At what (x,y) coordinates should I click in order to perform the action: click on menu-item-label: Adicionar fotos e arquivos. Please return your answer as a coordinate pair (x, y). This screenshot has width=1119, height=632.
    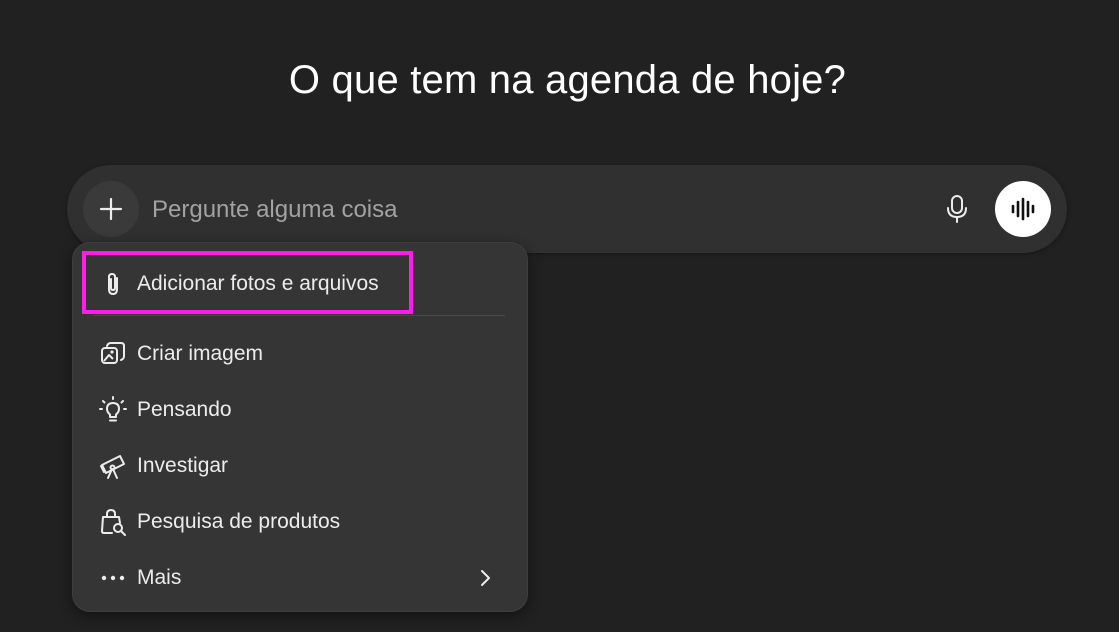
    Looking at the image, I should click on (258, 283).